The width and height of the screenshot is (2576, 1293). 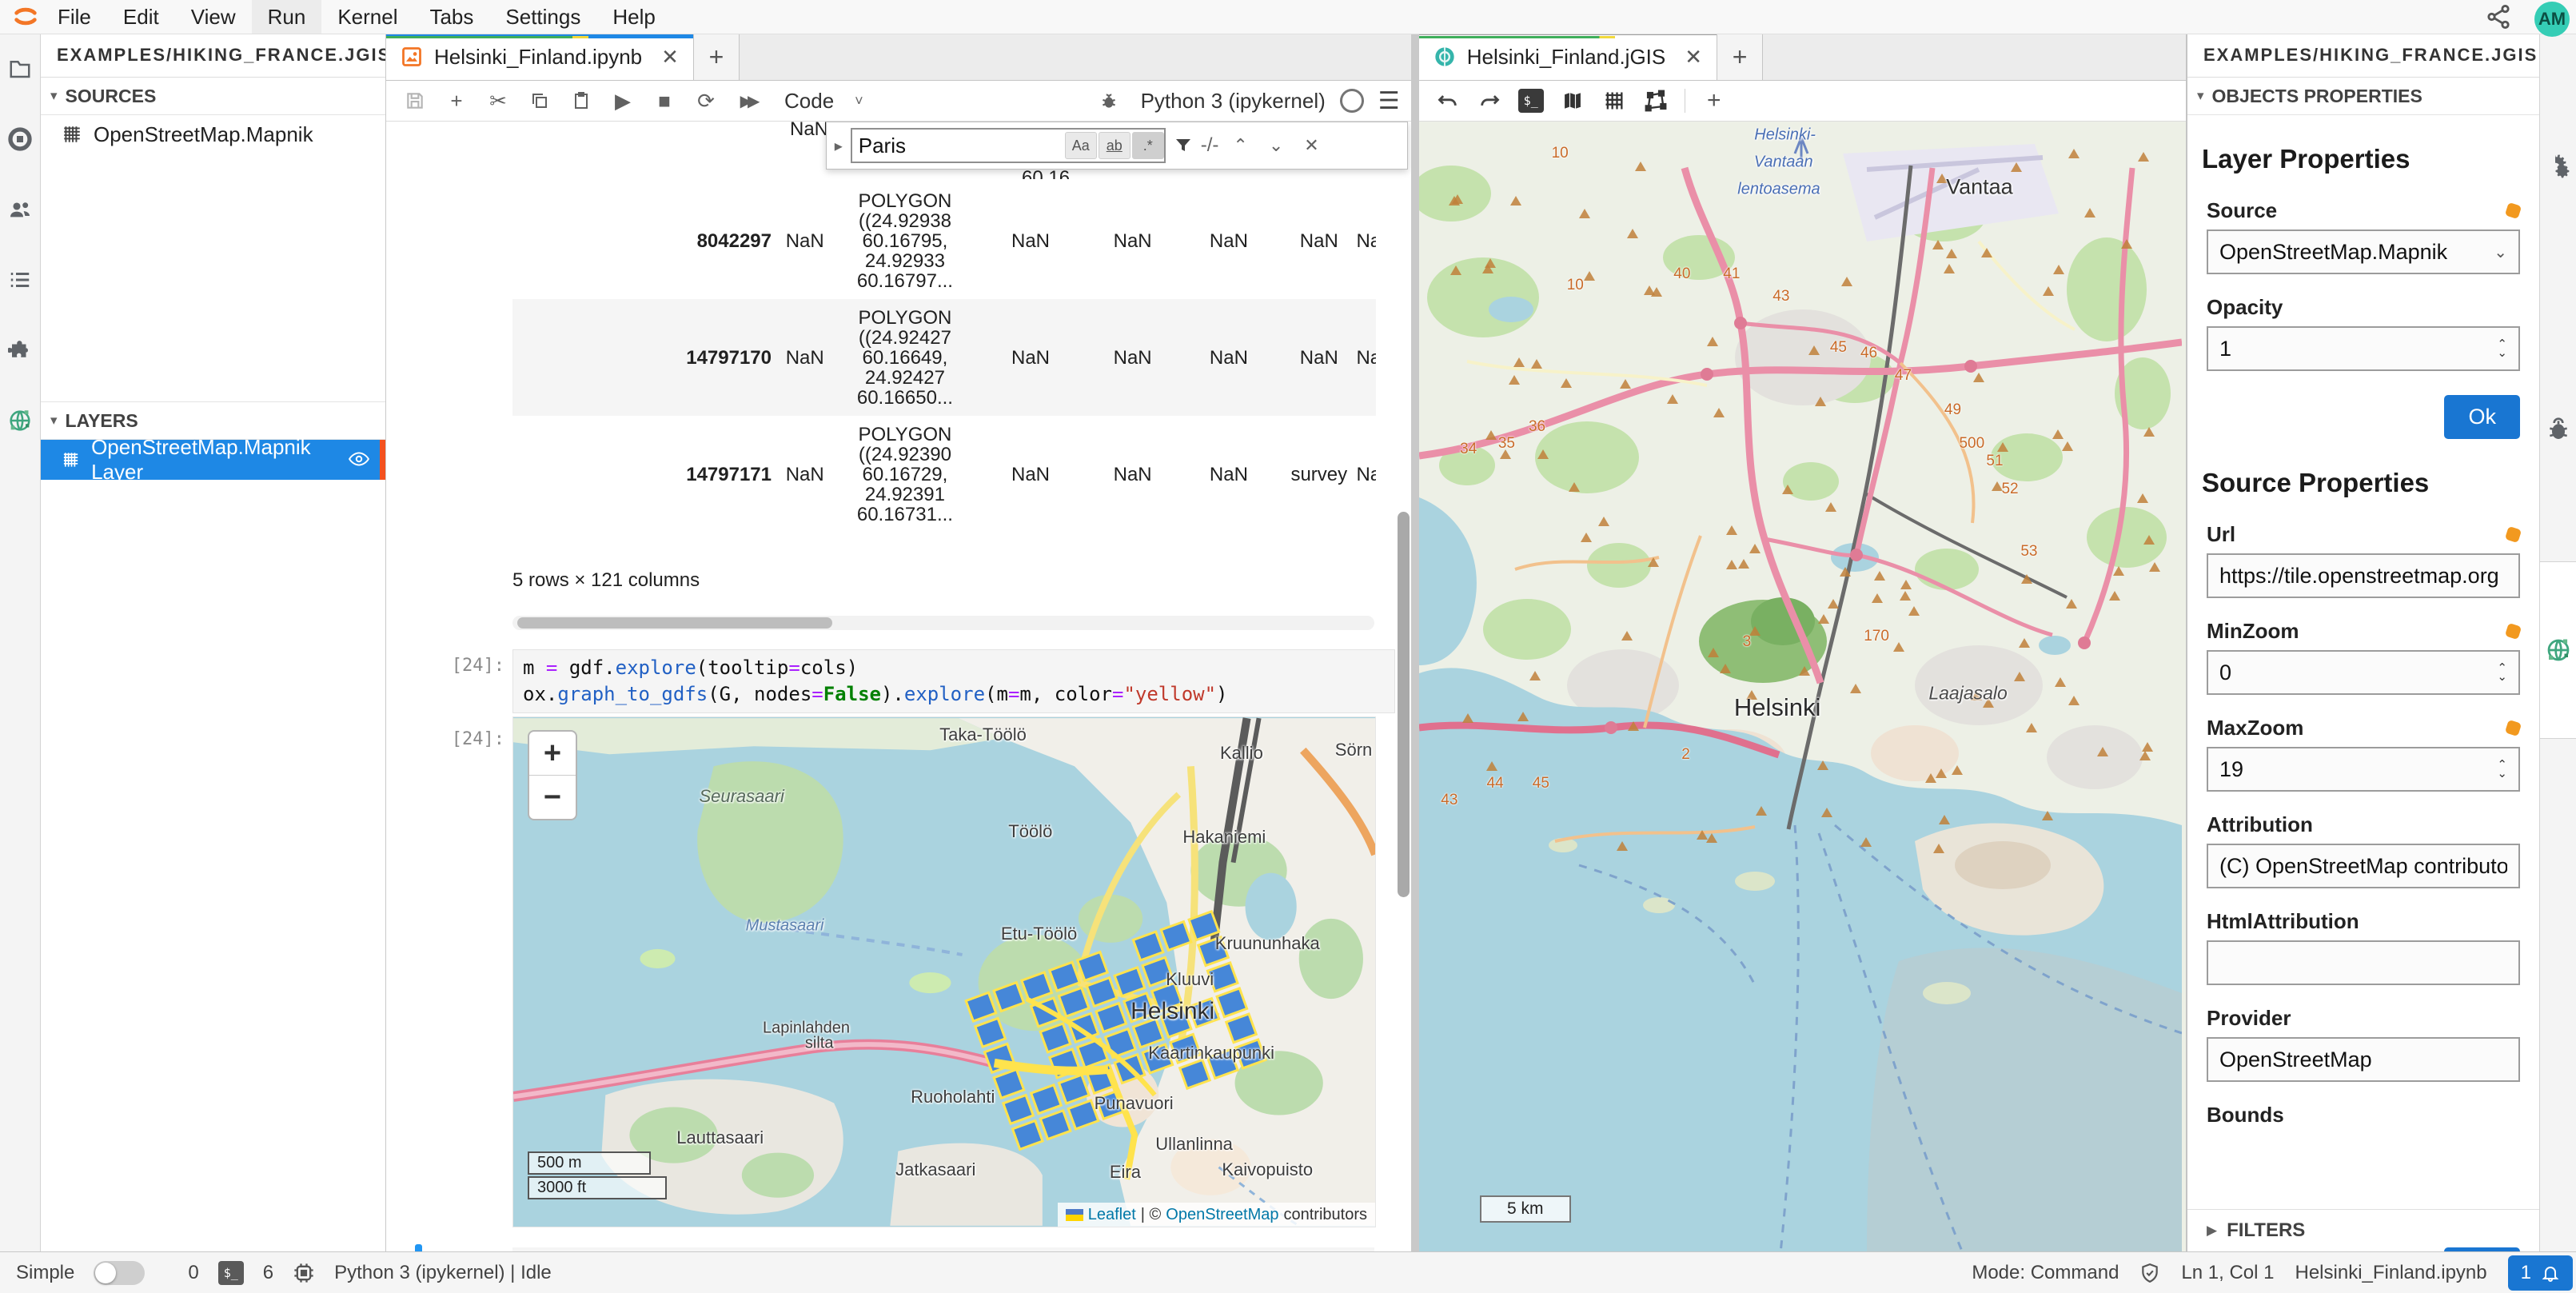 What do you see at coordinates (74, 17) in the screenshot?
I see `menu-item-file: File` at bounding box center [74, 17].